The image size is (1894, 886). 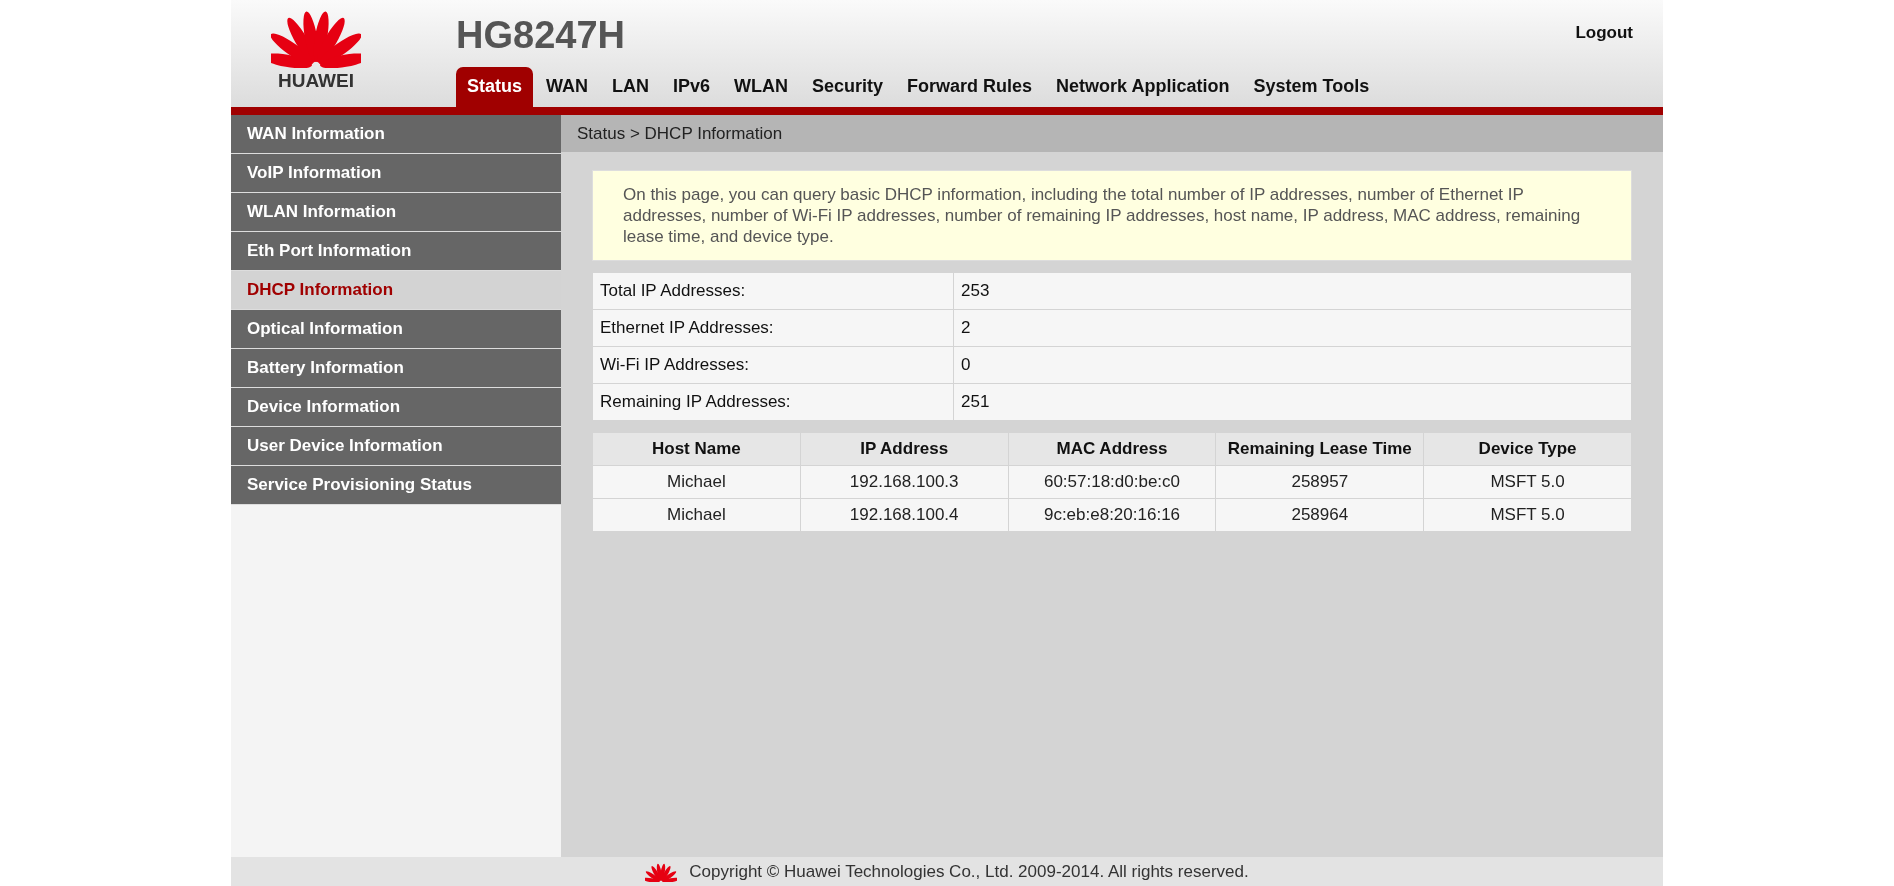 What do you see at coordinates (773, 402) in the screenshot?
I see `field-label: Remaining IP Addresses:` at bounding box center [773, 402].